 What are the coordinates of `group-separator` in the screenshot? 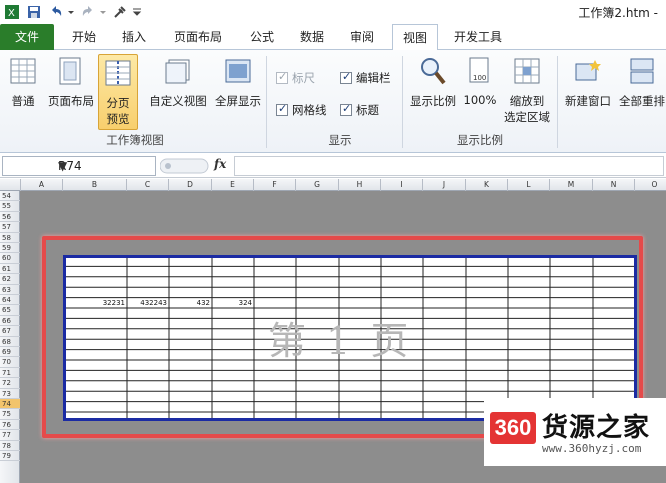 It's located at (266, 102).